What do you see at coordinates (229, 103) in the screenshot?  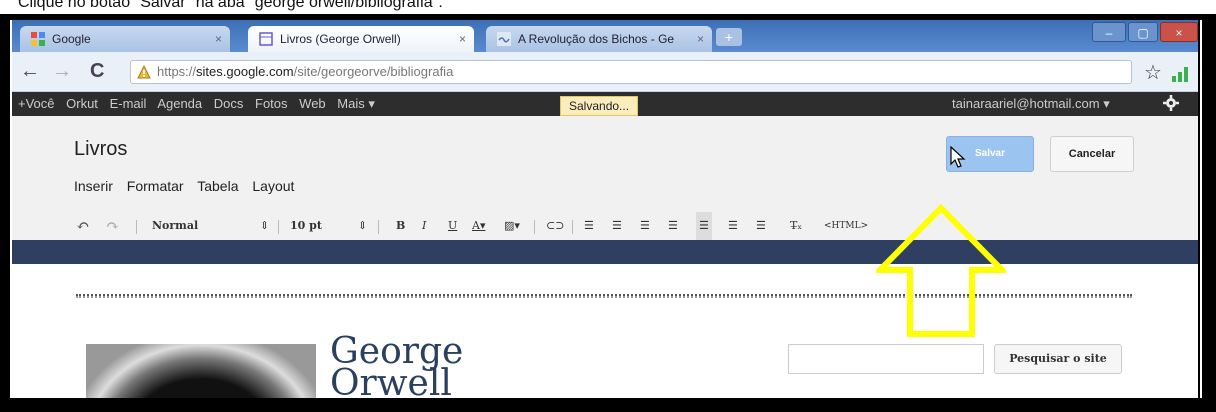 I see `gbar-link-docs: Docs` at bounding box center [229, 103].